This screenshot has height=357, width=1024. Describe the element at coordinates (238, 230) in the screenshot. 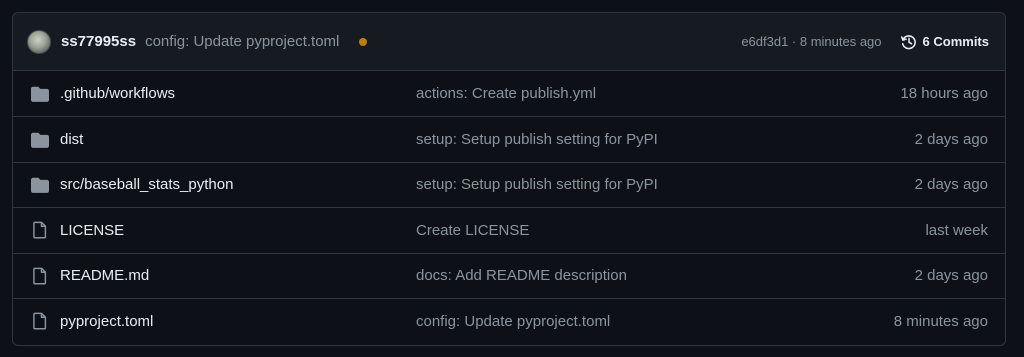

I see `file-name: LICENSE` at that location.